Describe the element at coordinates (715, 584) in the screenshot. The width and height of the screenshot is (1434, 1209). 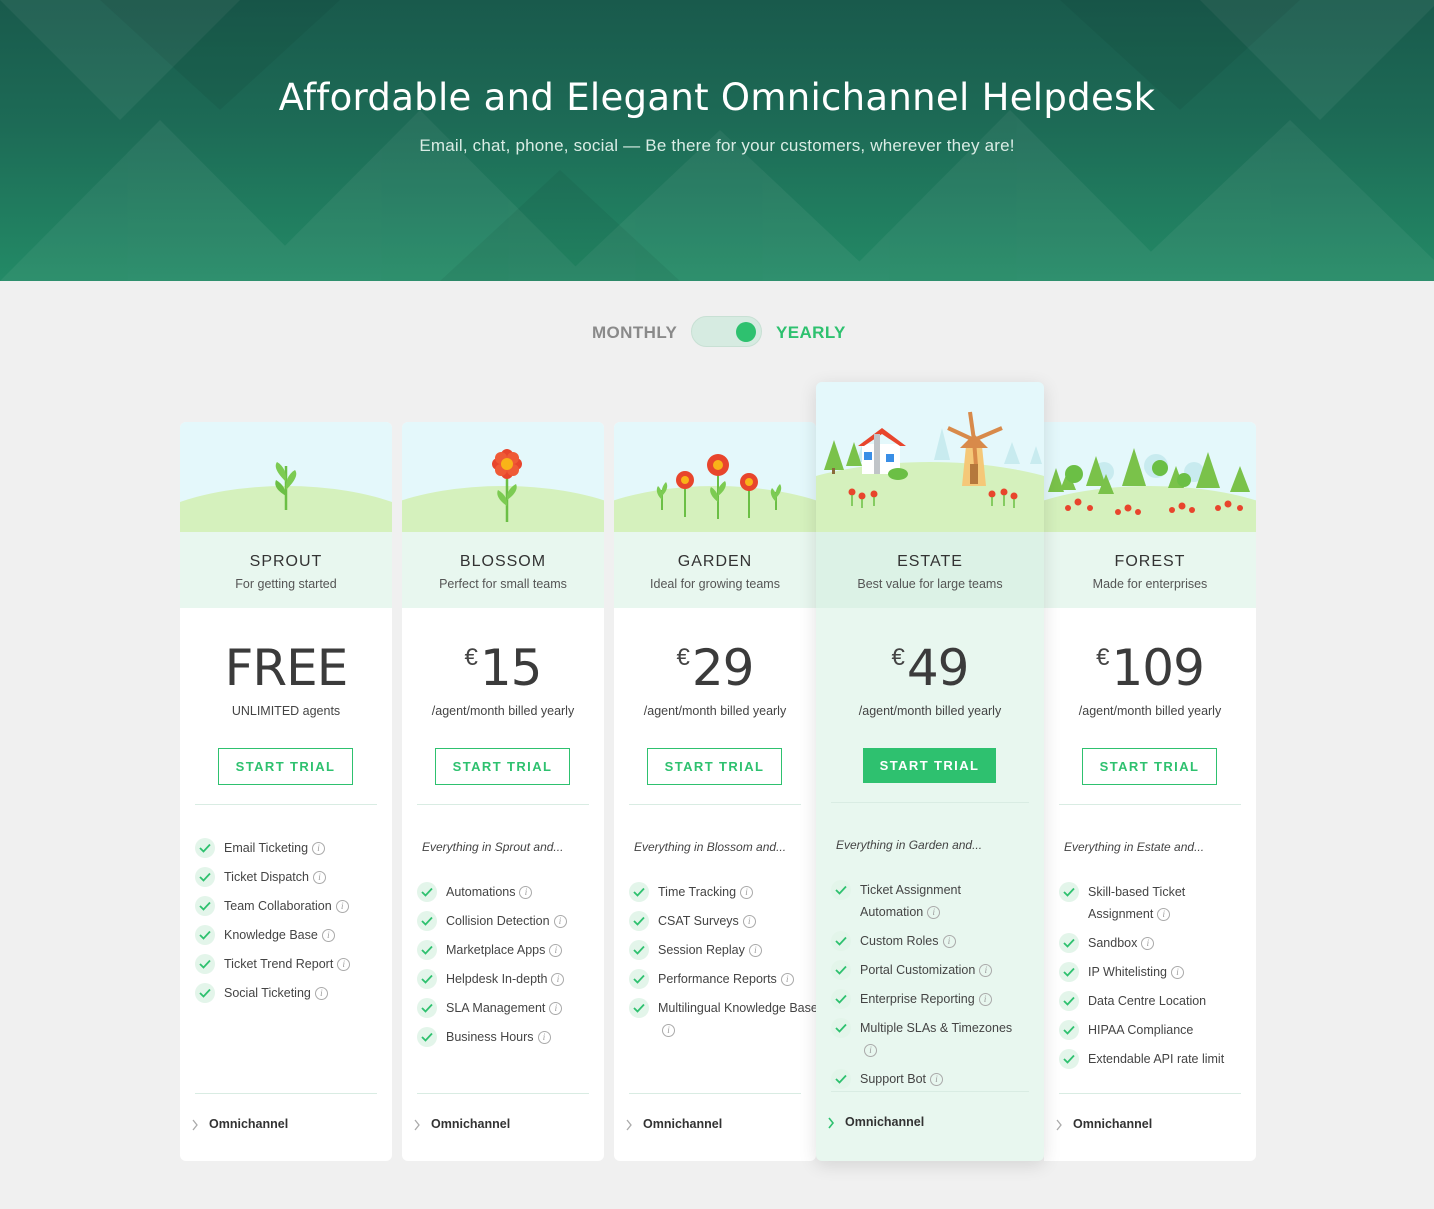
I see `plan-tagline: Ideal for growing teams` at that location.